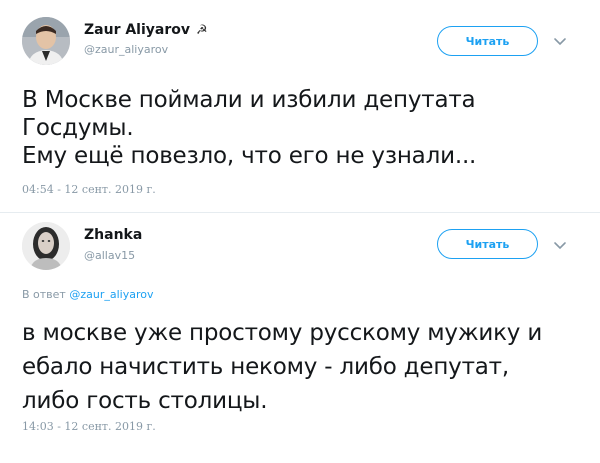 The width and height of the screenshot is (600, 463). What do you see at coordinates (249, 100) in the screenshot?
I see `tweet-text-line: В Москве поймали и избили депутата` at bounding box center [249, 100].